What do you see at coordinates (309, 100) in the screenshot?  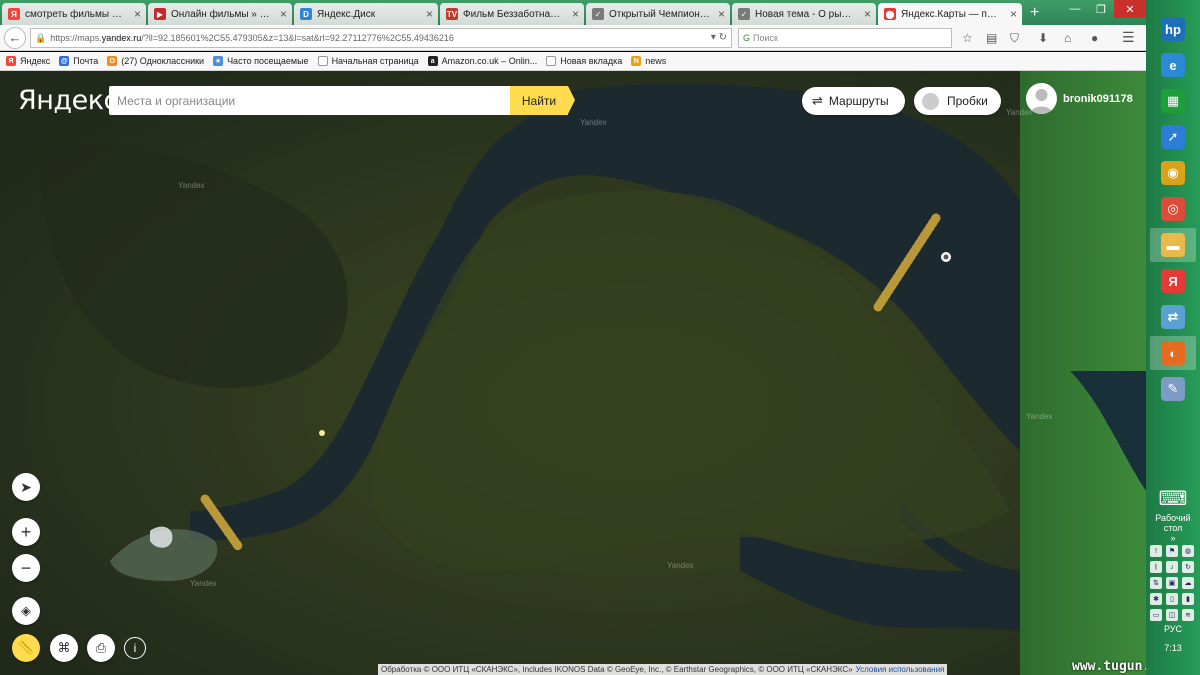 I see `map-search-input: Места и организации` at bounding box center [309, 100].